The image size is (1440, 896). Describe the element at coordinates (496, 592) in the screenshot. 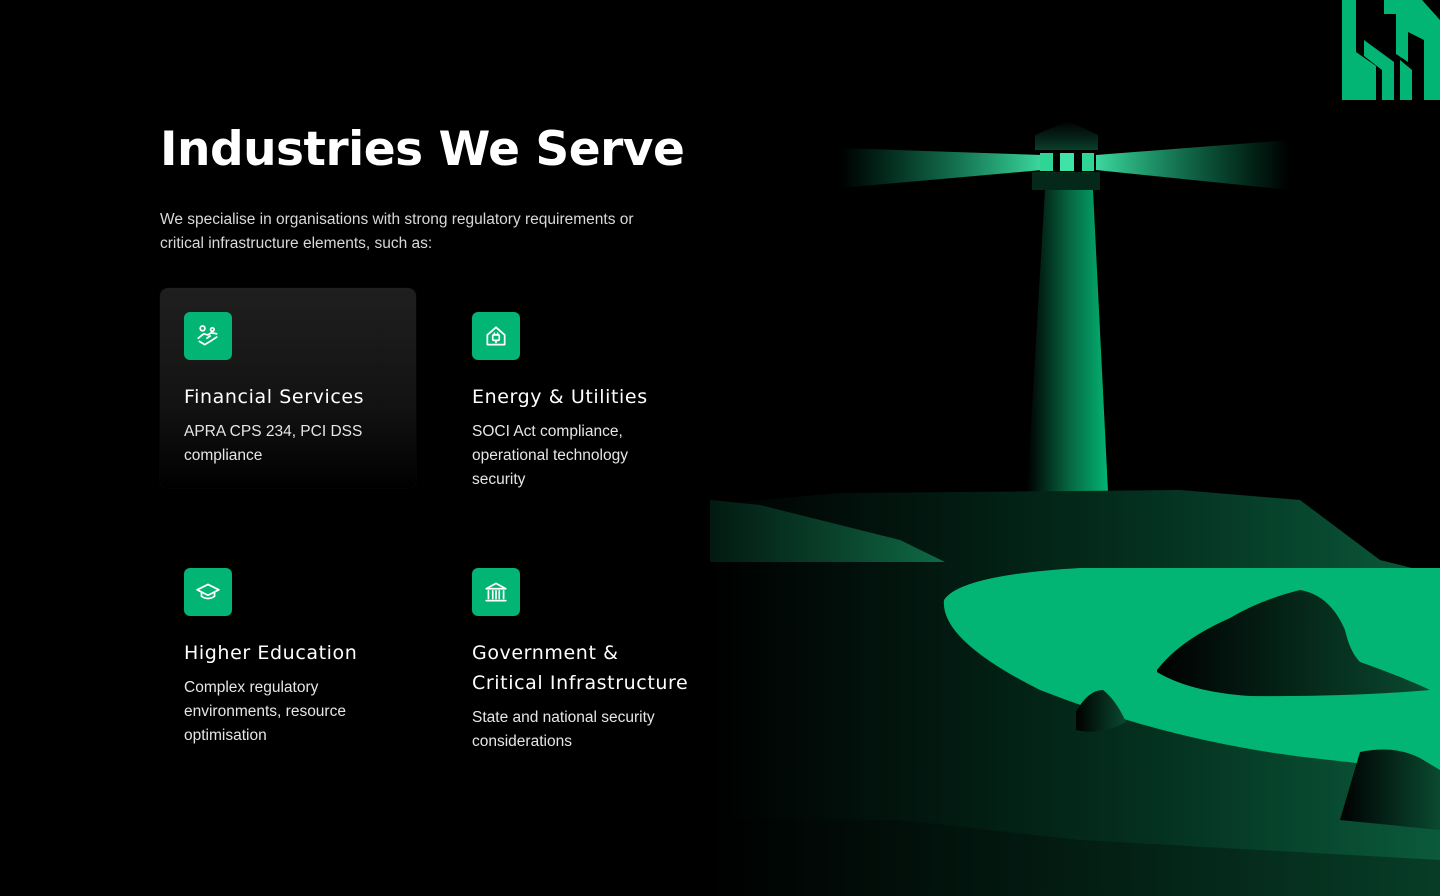

I see `bank-building-icon` at that location.